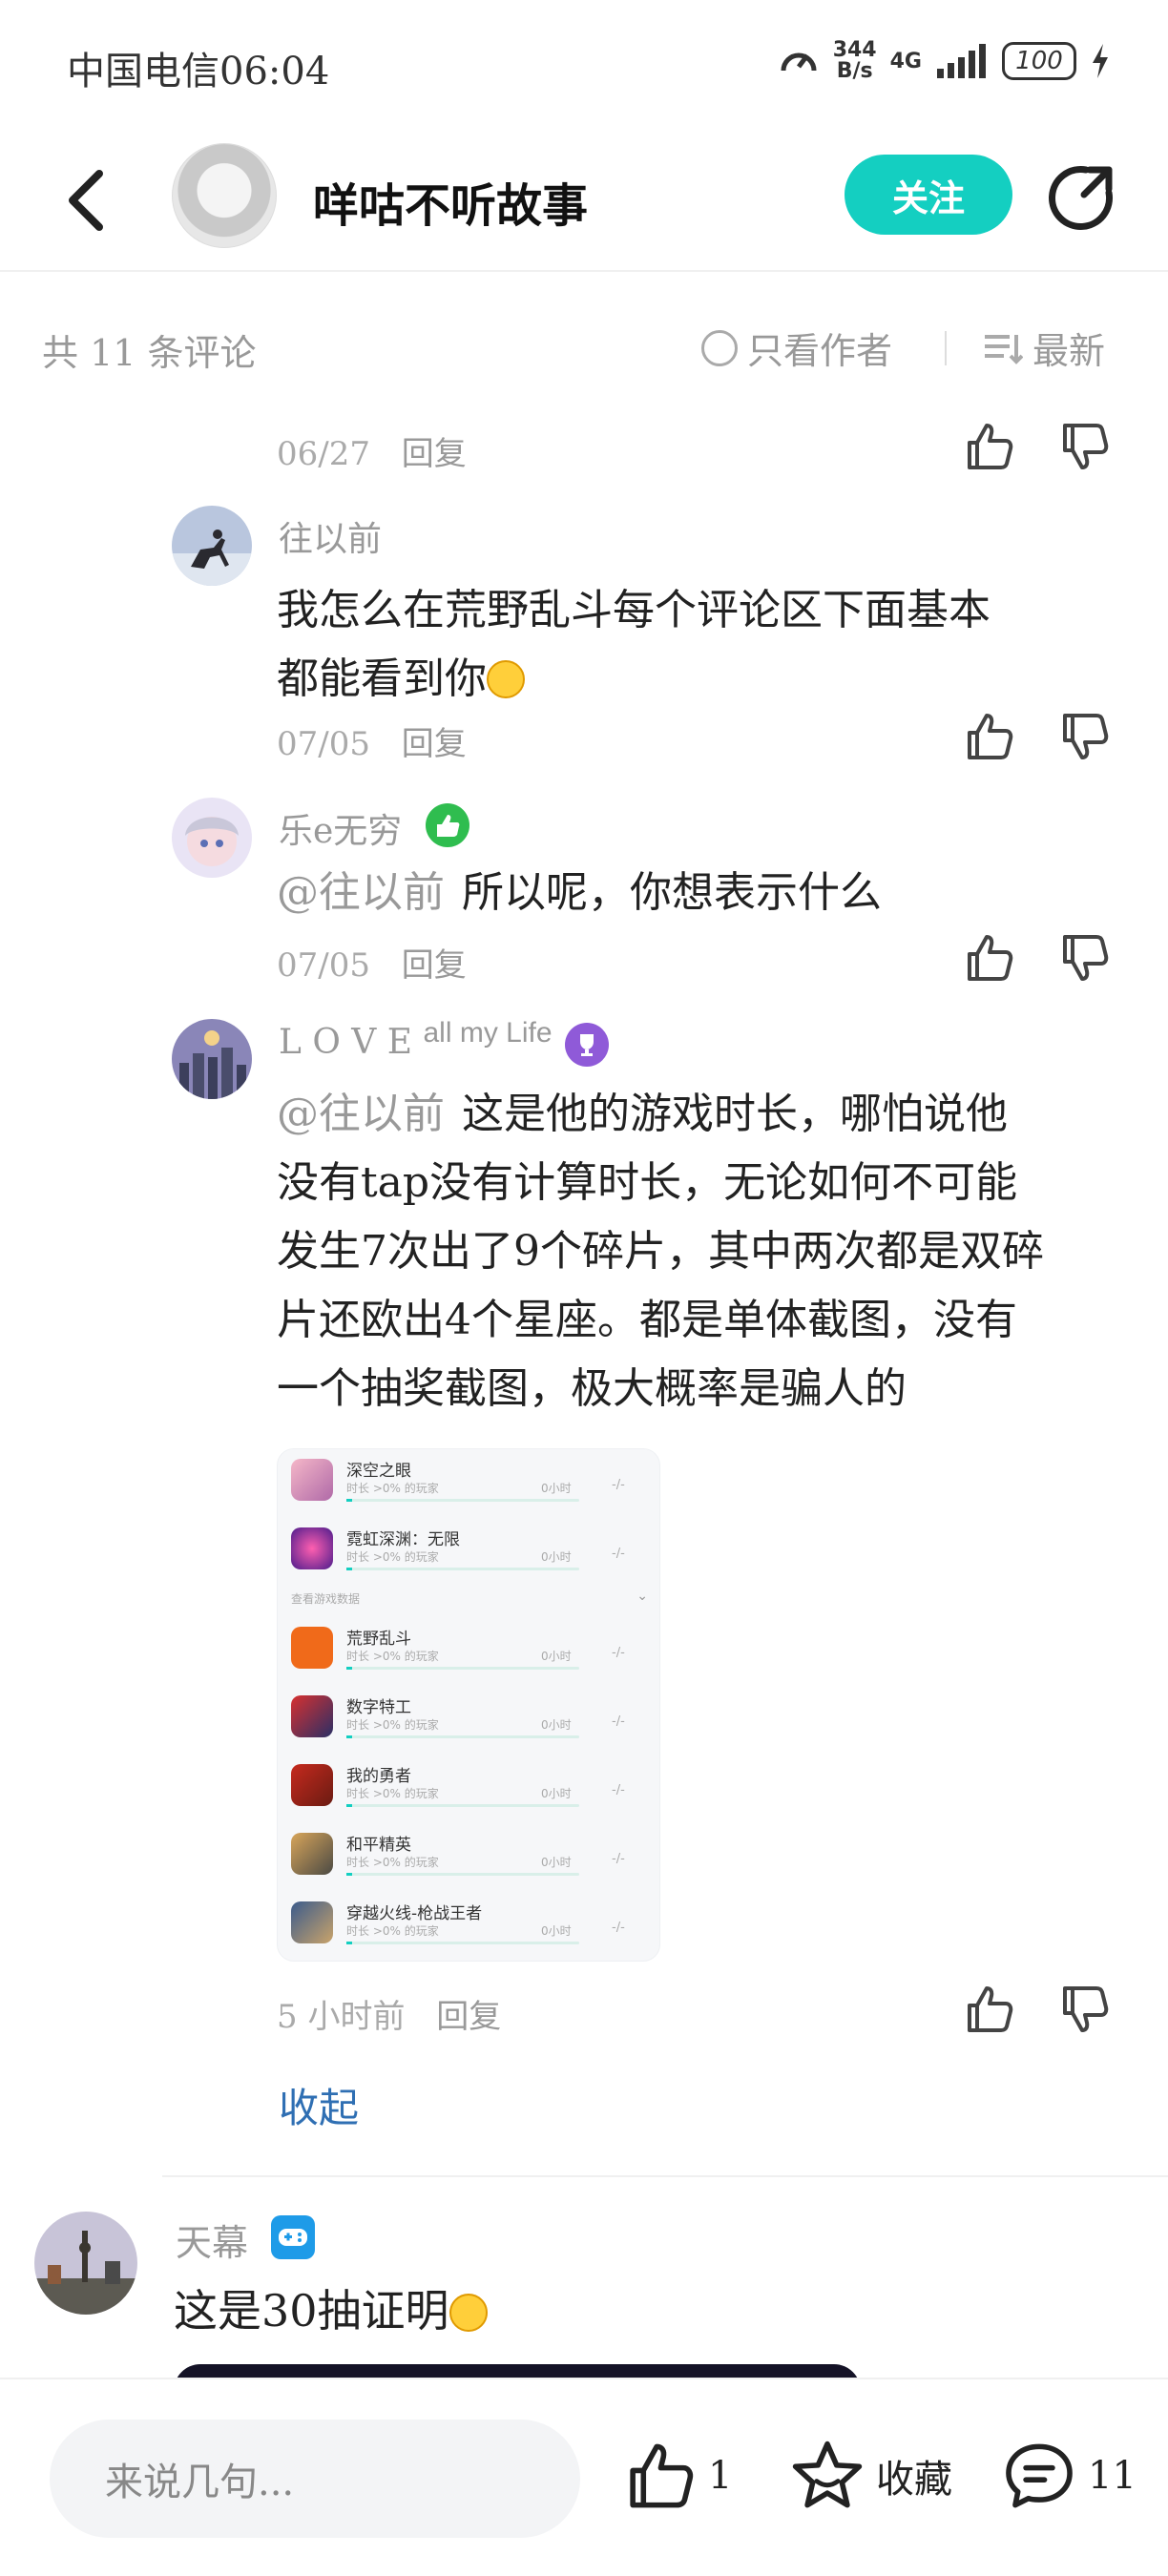  Describe the element at coordinates (468, 1651) in the screenshot. I see `game-row: 荒野乱斗 时长 >0% 的玩家 0小时 -/-` at that location.